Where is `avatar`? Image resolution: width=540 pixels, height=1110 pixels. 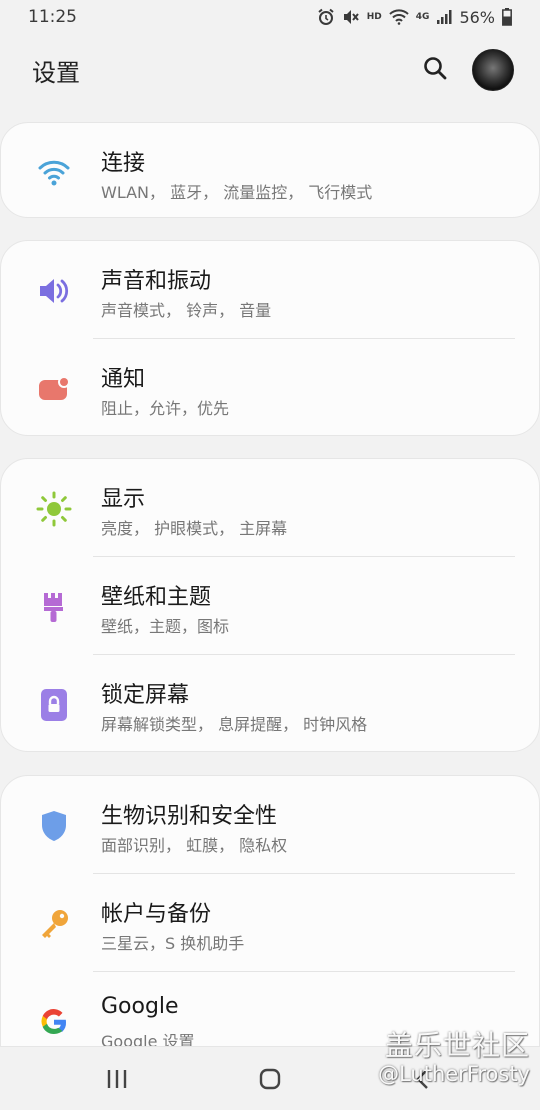 avatar is located at coordinates (493, 70).